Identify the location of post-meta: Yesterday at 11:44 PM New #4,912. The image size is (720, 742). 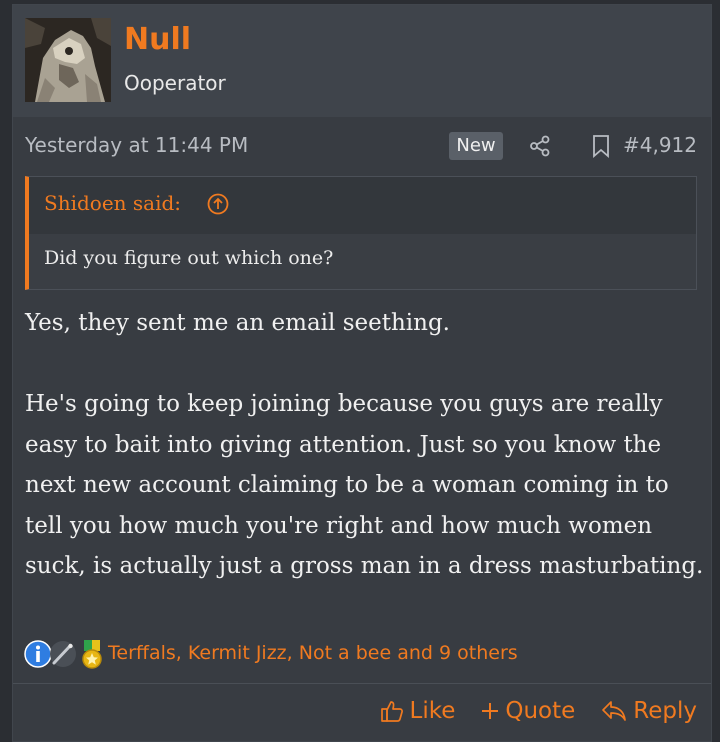
(361, 147).